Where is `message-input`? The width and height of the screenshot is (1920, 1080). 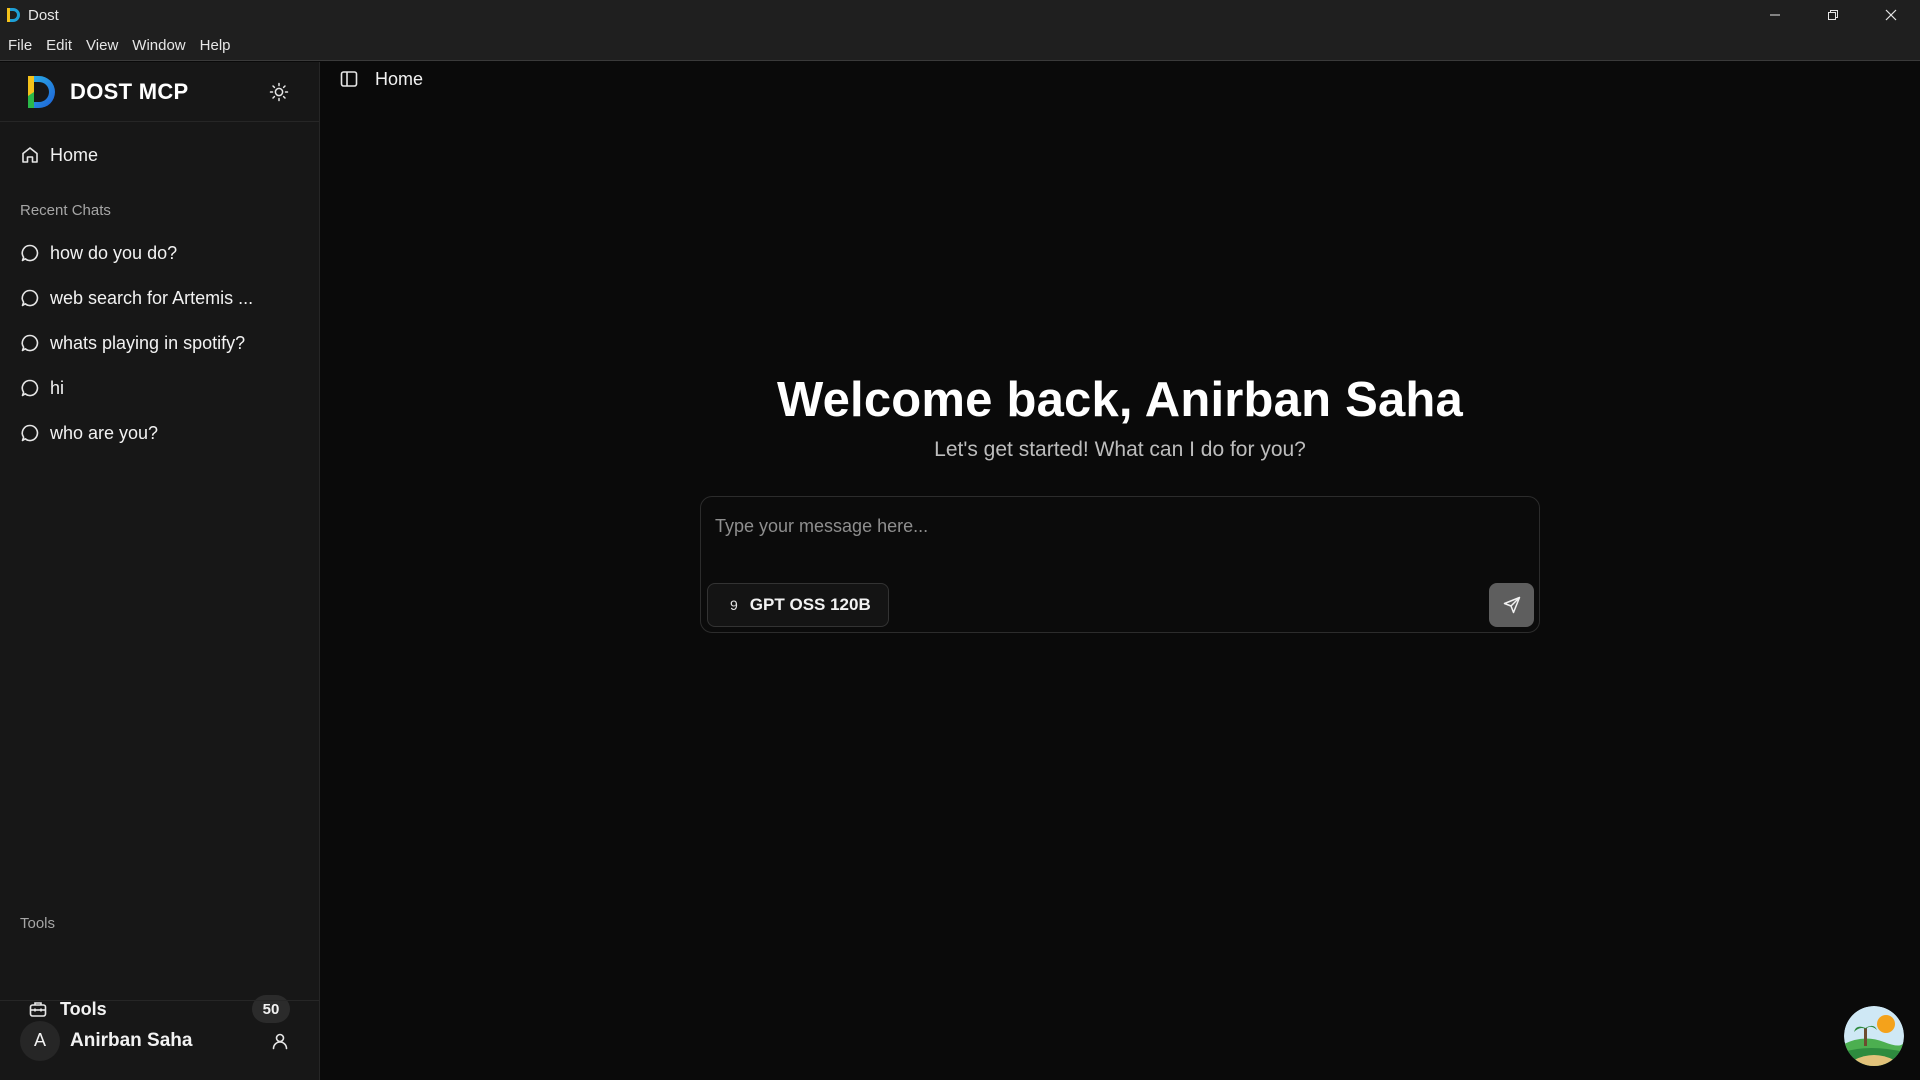 message-input is located at coordinates (1115, 526).